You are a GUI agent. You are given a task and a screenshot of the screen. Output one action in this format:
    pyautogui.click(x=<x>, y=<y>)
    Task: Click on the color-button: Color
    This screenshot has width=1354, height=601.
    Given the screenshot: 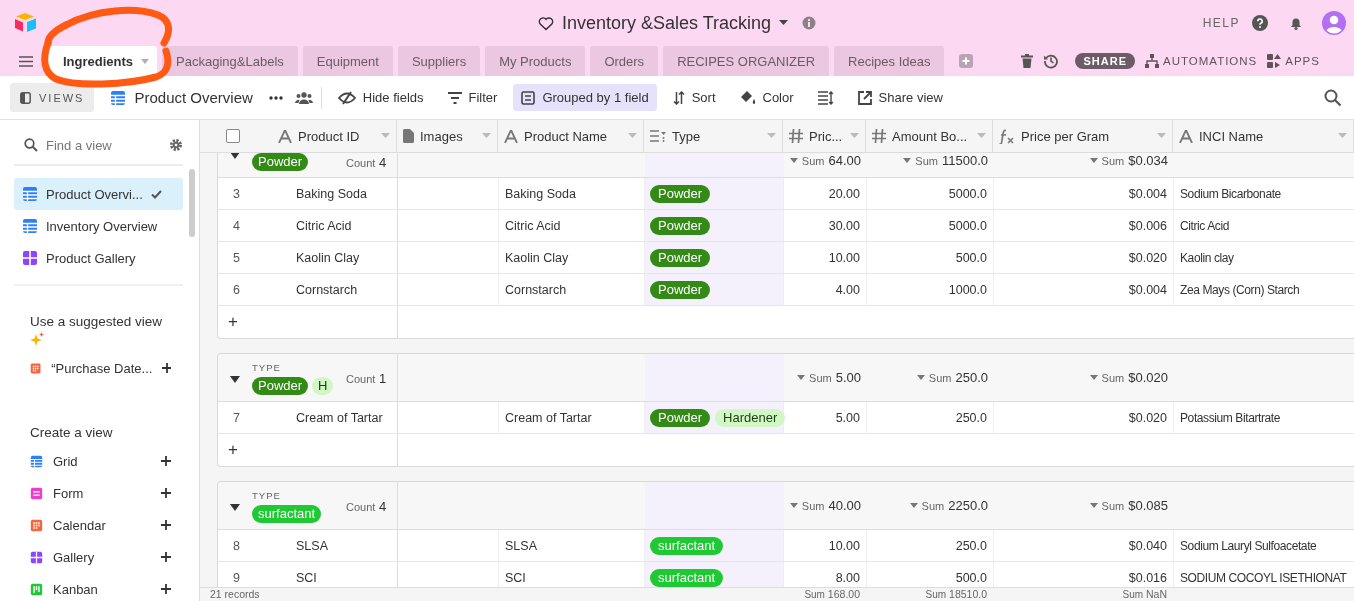 What is the action you would take?
    pyautogui.click(x=766, y=97)
    